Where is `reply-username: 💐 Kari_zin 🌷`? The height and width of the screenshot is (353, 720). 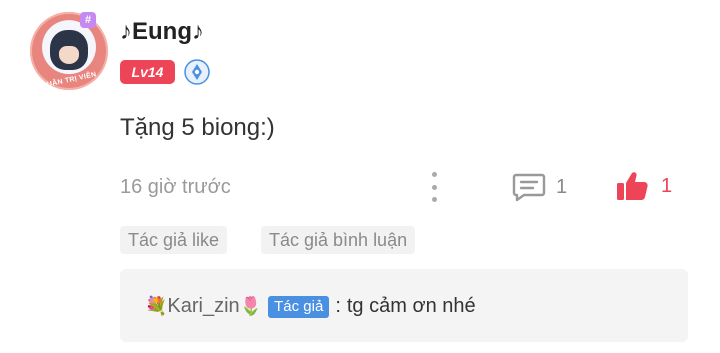 reply-username: 💐 Kari_zin 🌷 is located at coordinates (203, 306).